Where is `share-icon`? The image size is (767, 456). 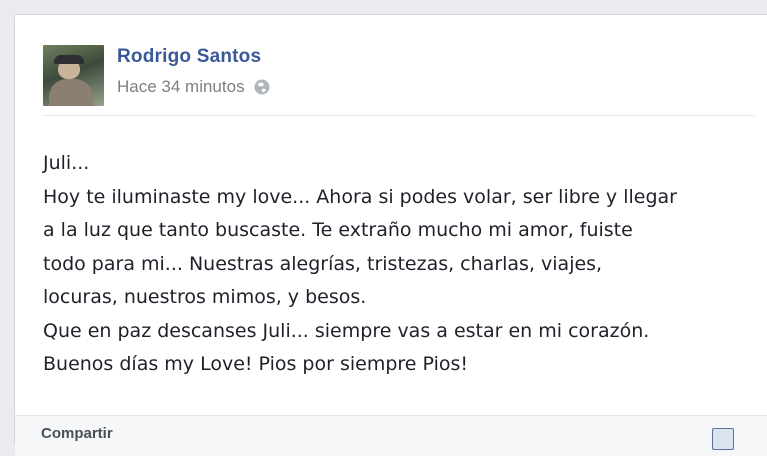 share-icon is located at coordinates (723, 439).